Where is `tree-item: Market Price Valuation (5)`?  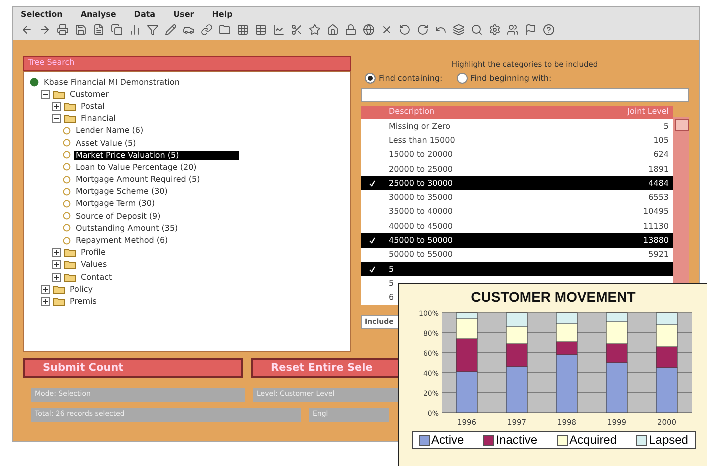 tree-item: Market Price Valuation (5) is located at coordinates (157, 155).